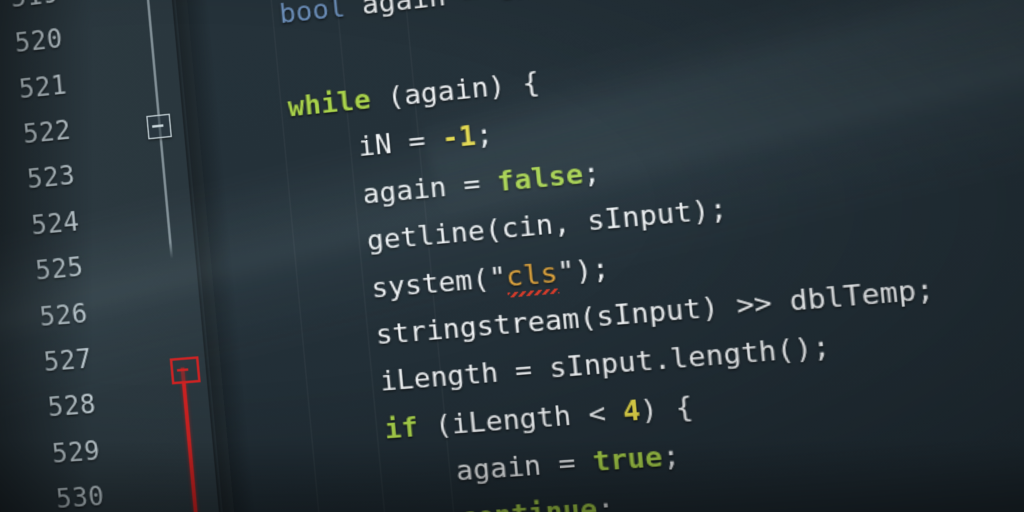 The height and width of the screenshot is (512, 1024). What do you see at coordinates (455, 91) in the screenshot?
I see `code-token-plain: (again) {` at bounding box center [455, 91].